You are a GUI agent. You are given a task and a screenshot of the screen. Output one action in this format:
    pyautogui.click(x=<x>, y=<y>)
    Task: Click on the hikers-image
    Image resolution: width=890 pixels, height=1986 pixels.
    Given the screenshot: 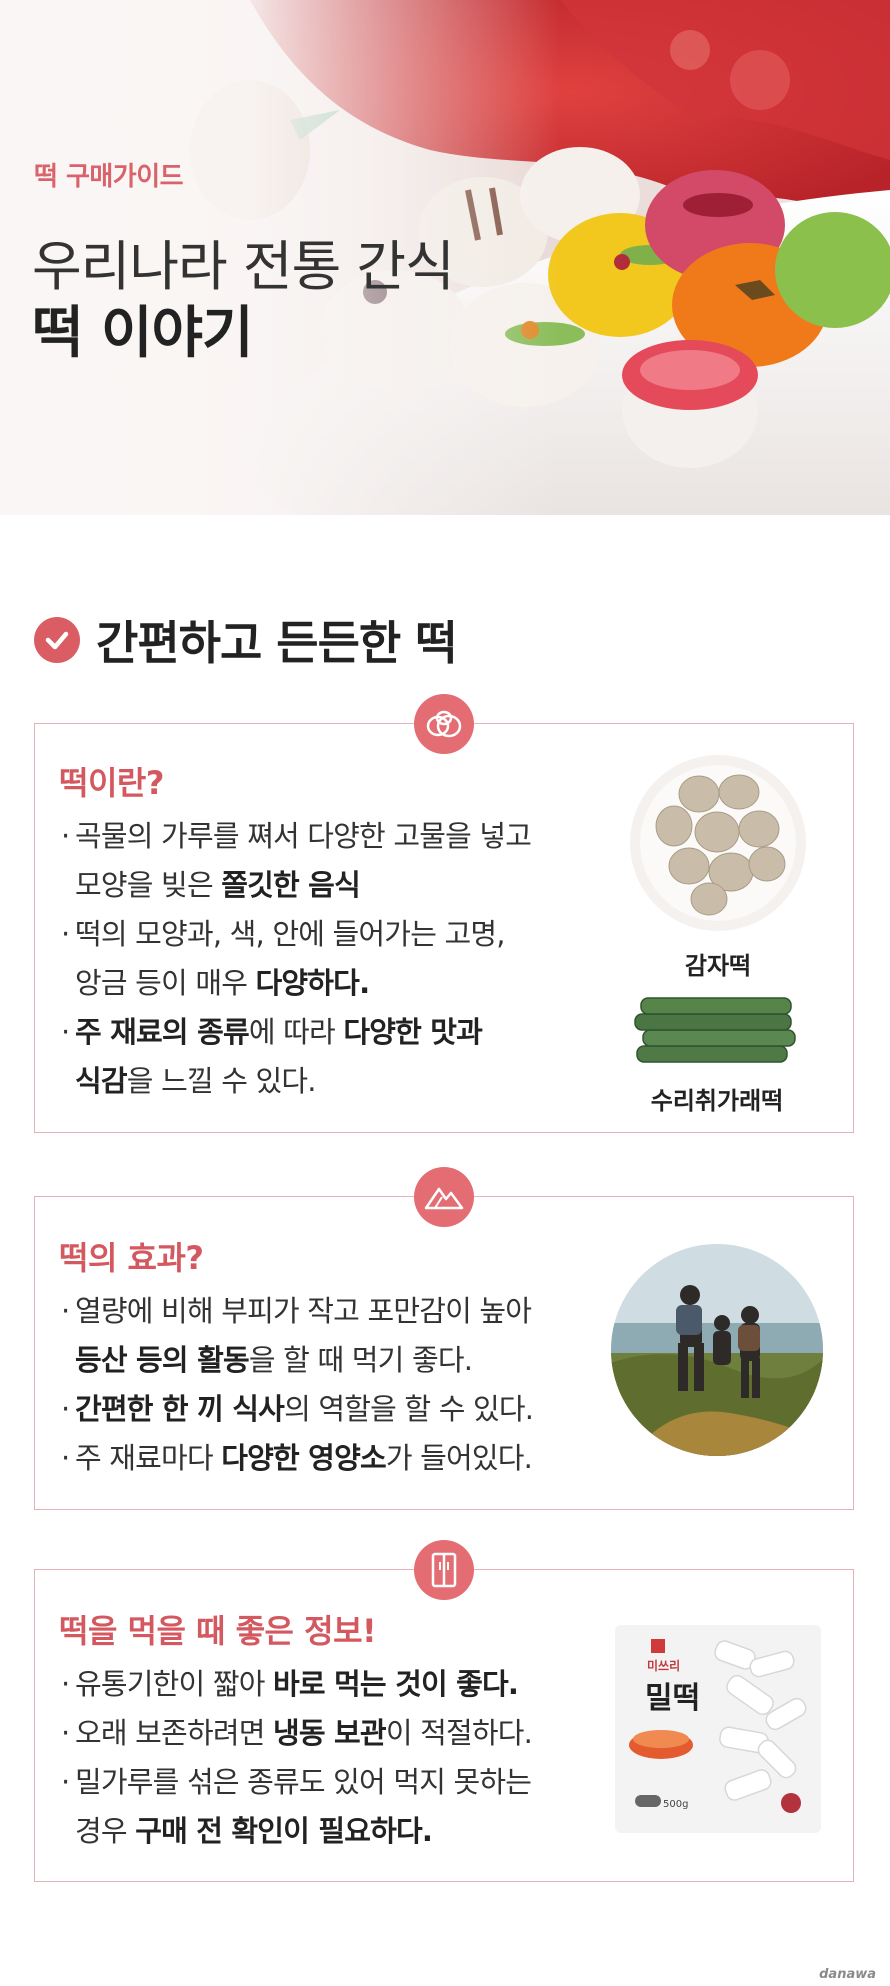 What is the action you would take?
    pyautogui.click(x=717, y=1350)
    